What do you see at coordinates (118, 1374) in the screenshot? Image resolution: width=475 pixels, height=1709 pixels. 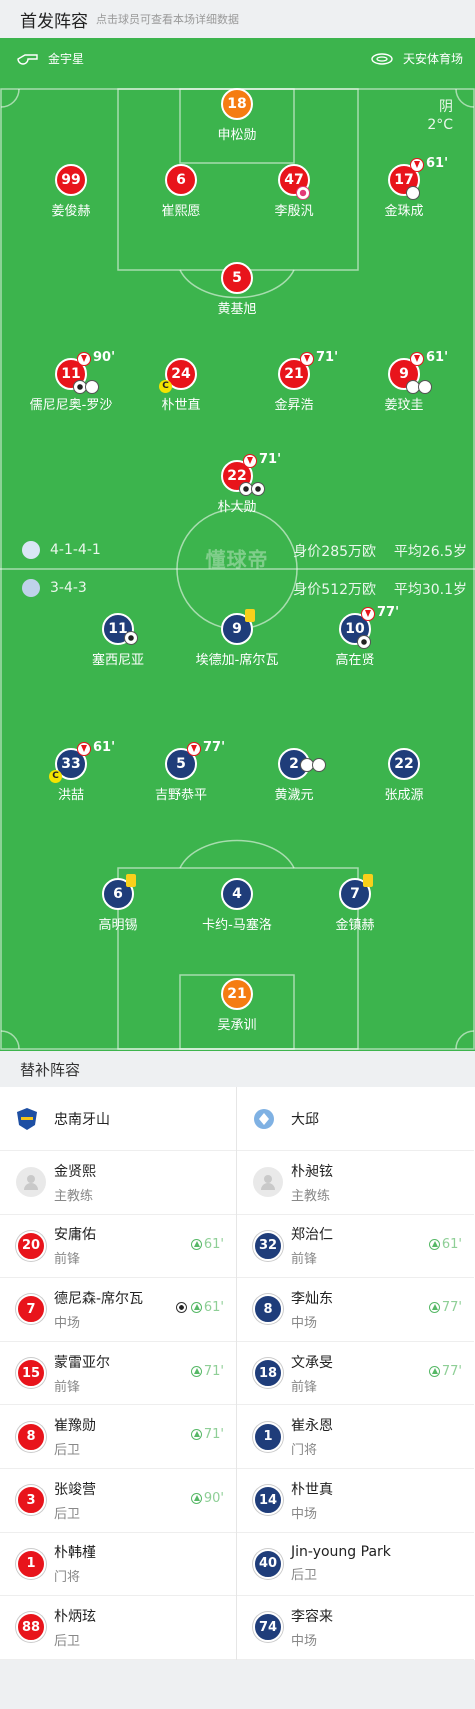 I see `sub-player-row: 15 蒙雷亚尔 前锋 71'` at bounding box center [118, 1374].